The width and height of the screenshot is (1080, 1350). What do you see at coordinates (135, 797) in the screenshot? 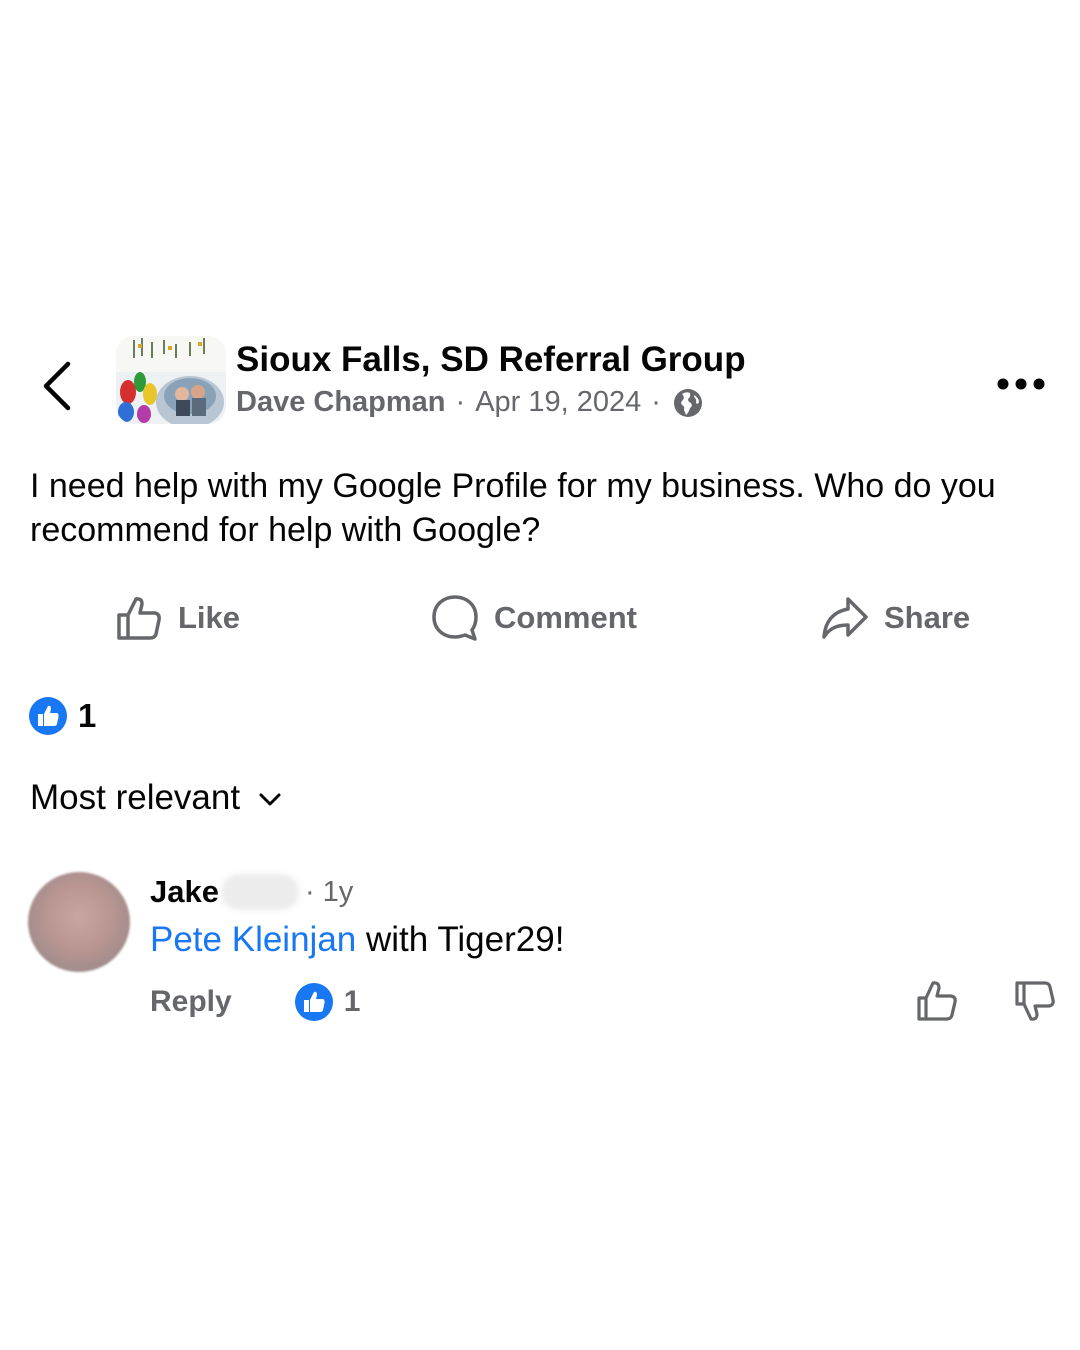
I see `sort-label: Most relevant` at bounding box center [135, 797].